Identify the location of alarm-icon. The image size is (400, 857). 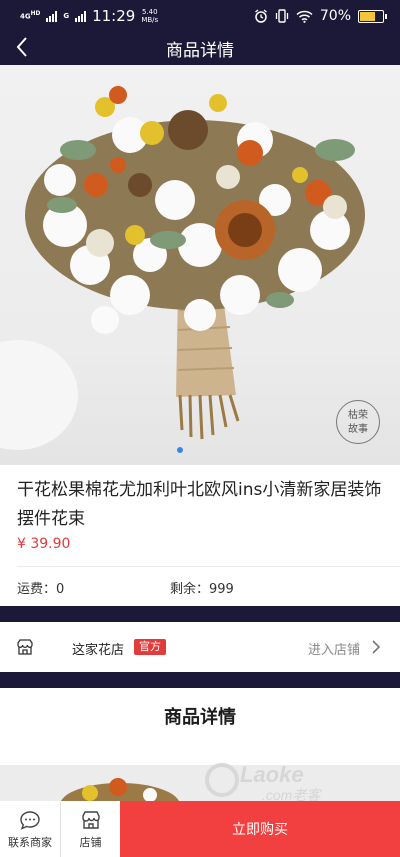
(260, 16).